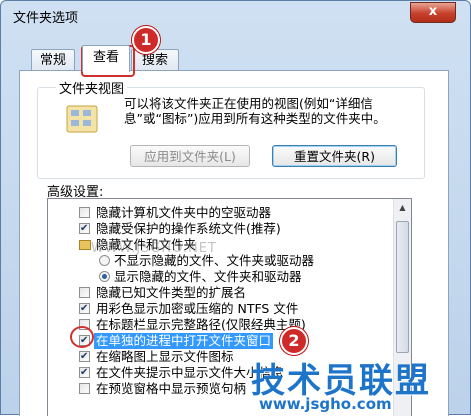 This screenshot has height=416, width=471. I want to click on step-marker-1: 1, so click(146, 40).